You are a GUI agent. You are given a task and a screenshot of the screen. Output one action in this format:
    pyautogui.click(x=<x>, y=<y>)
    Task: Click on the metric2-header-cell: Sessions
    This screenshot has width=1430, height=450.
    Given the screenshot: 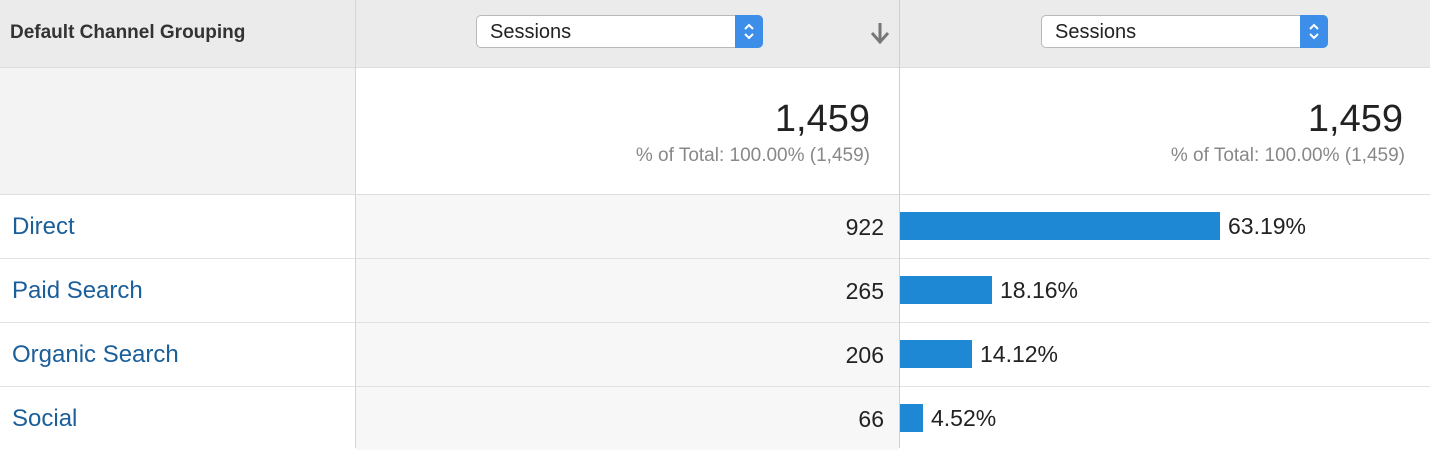 What is the action you would take?
    pyautogui.click(x=1165, y=33)
    